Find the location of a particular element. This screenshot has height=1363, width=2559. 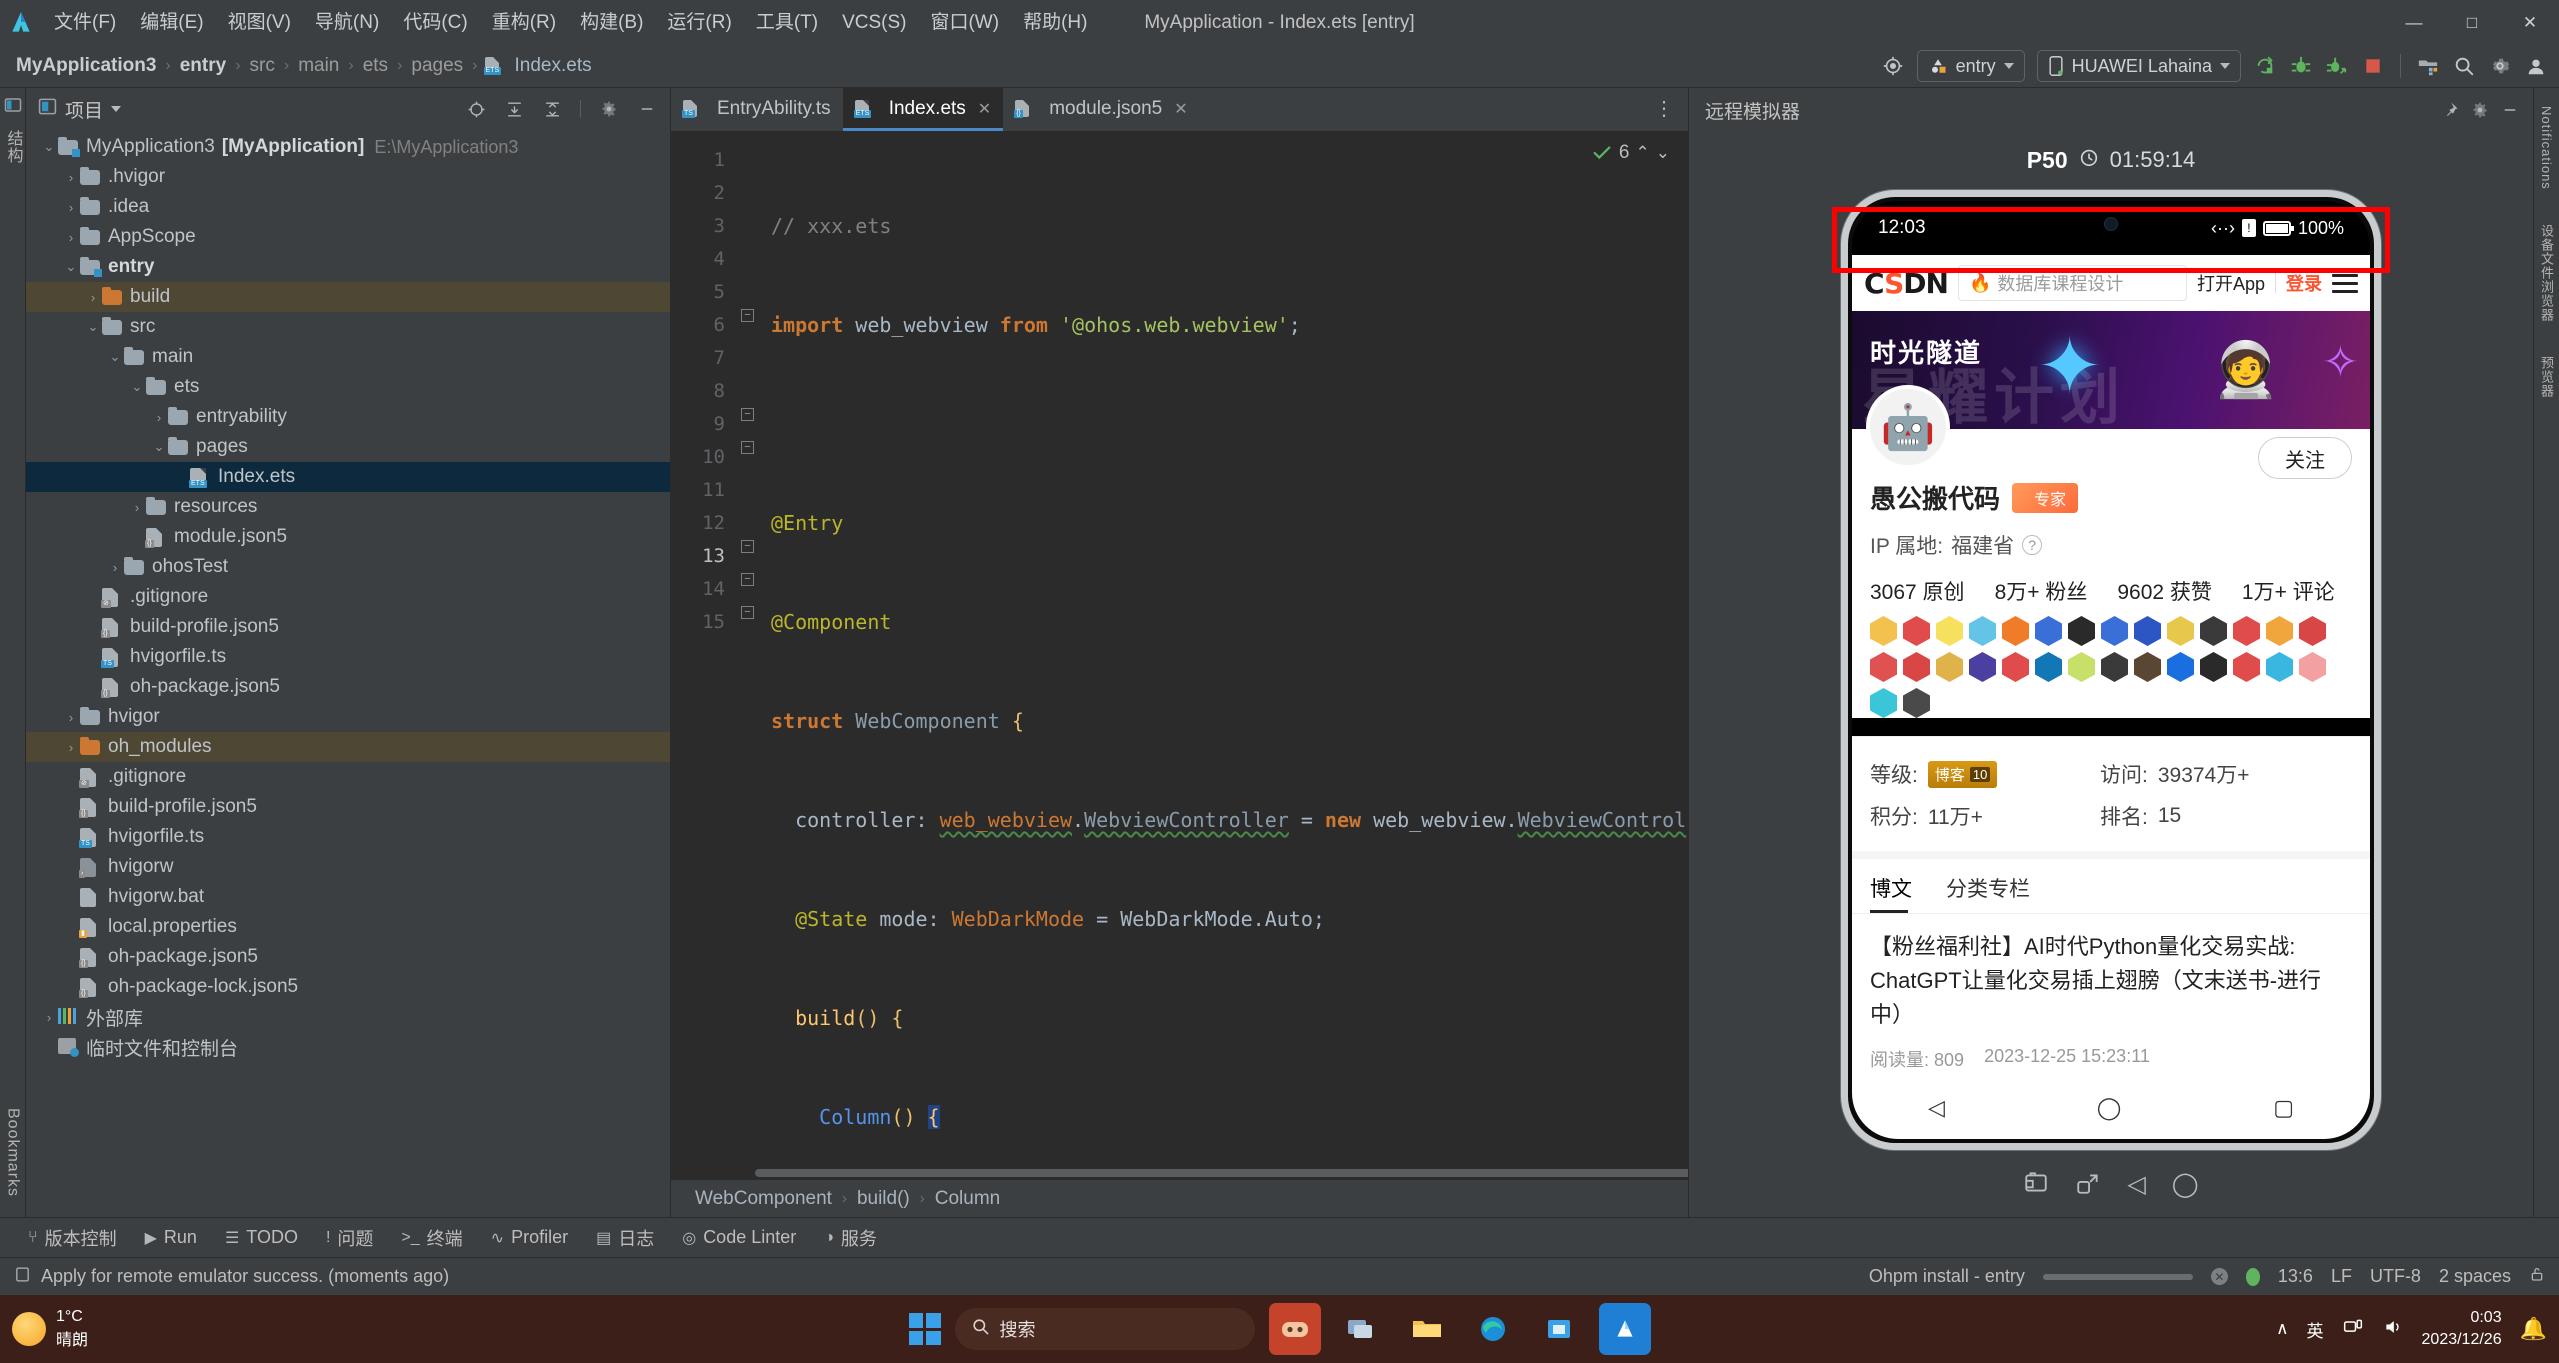

tree-node-src: ⌄ src is located at coordinates (348, 327).